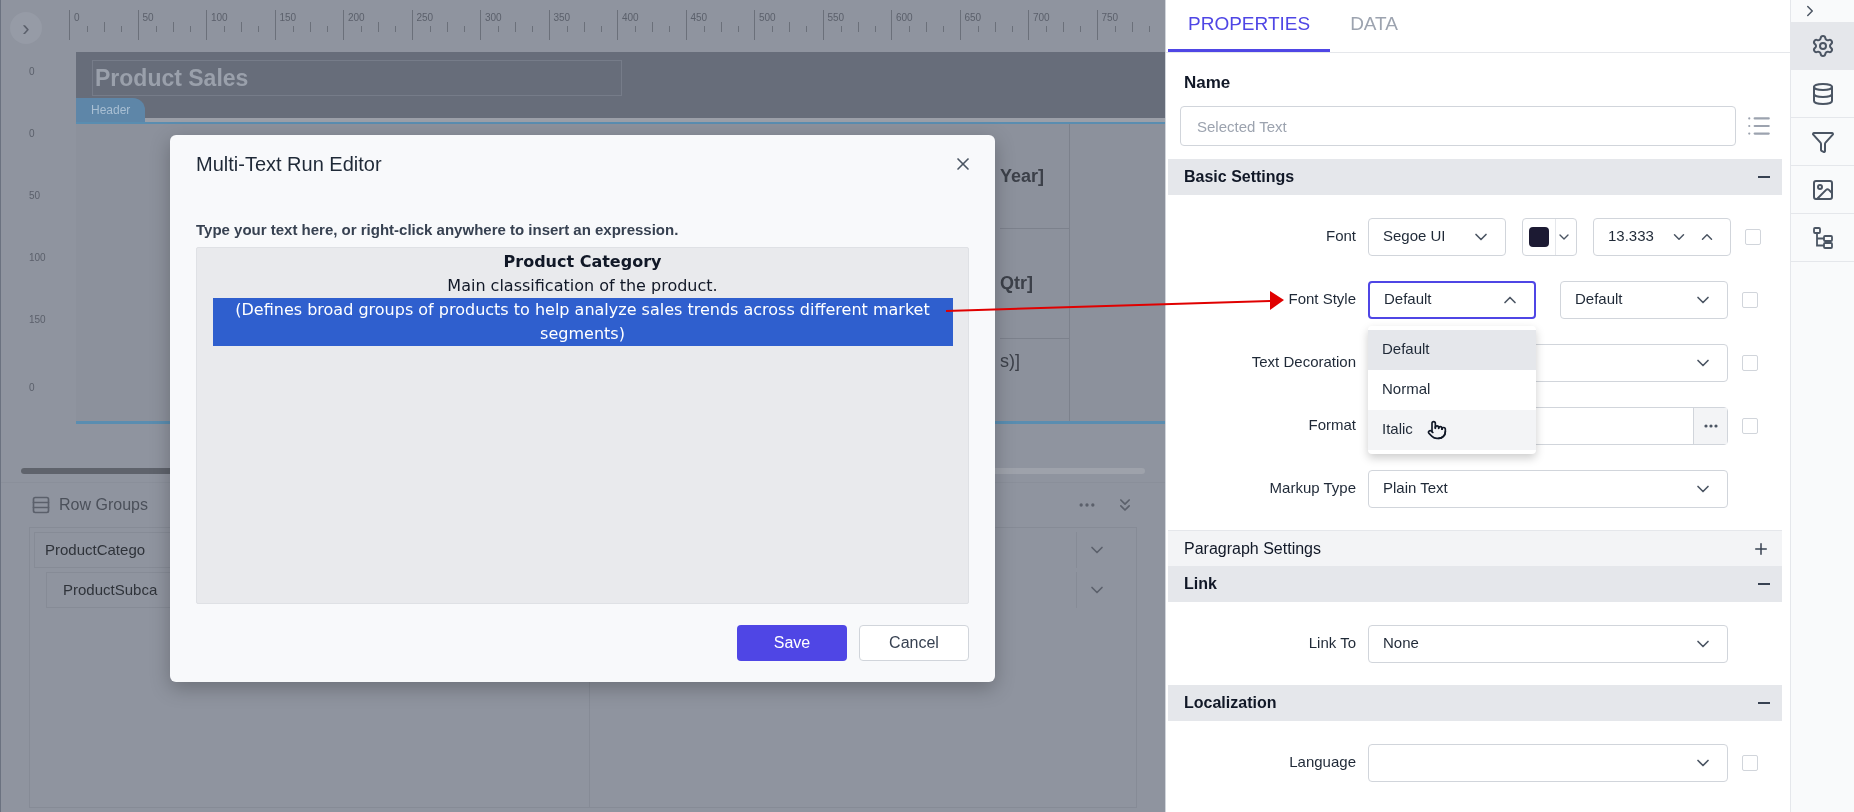 Image resolution: width=1854 pixels, height=812 pixels. What do you see at coordinates (792, 643) in the screenshot?
I see `save-button: Save` at bounding box center [792, 643].